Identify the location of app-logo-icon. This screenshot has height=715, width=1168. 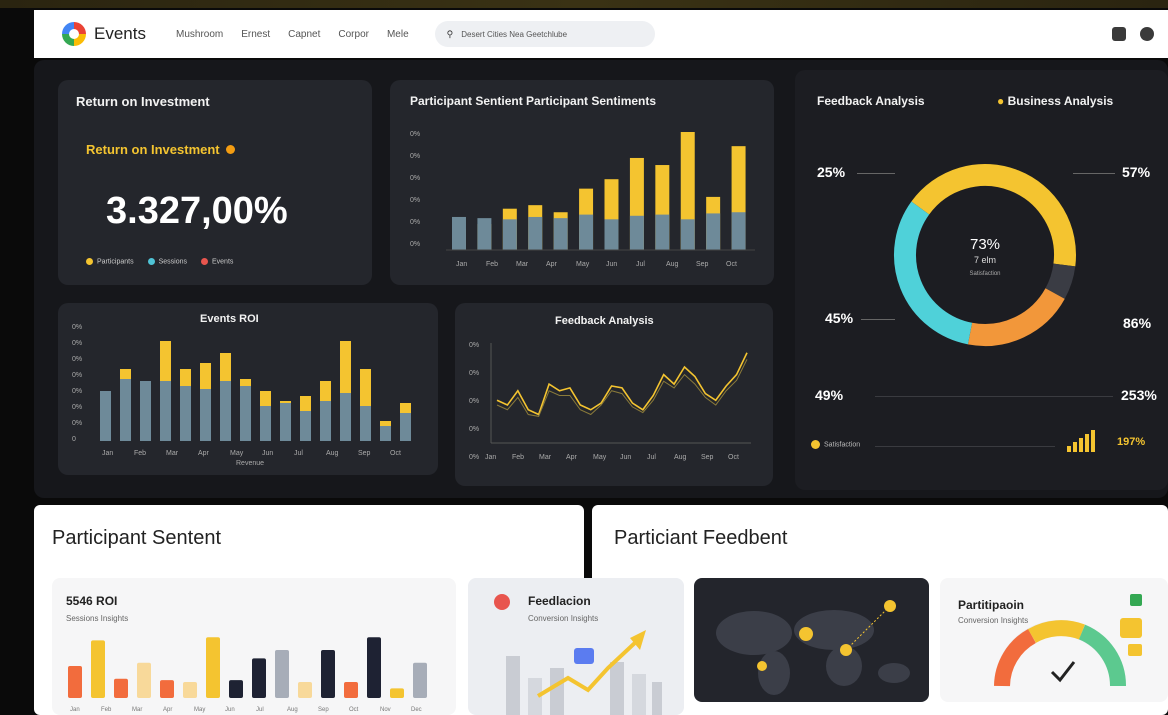
(74, 34).